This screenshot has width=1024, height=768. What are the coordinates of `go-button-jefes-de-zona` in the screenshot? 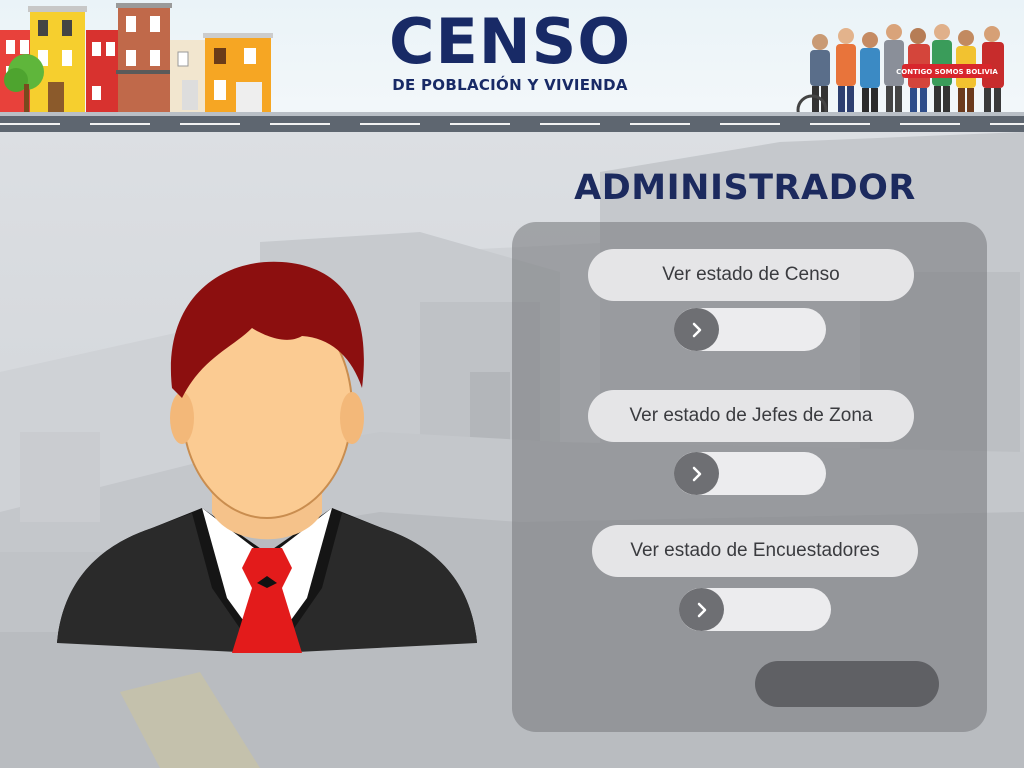 It's located at (750, 473).